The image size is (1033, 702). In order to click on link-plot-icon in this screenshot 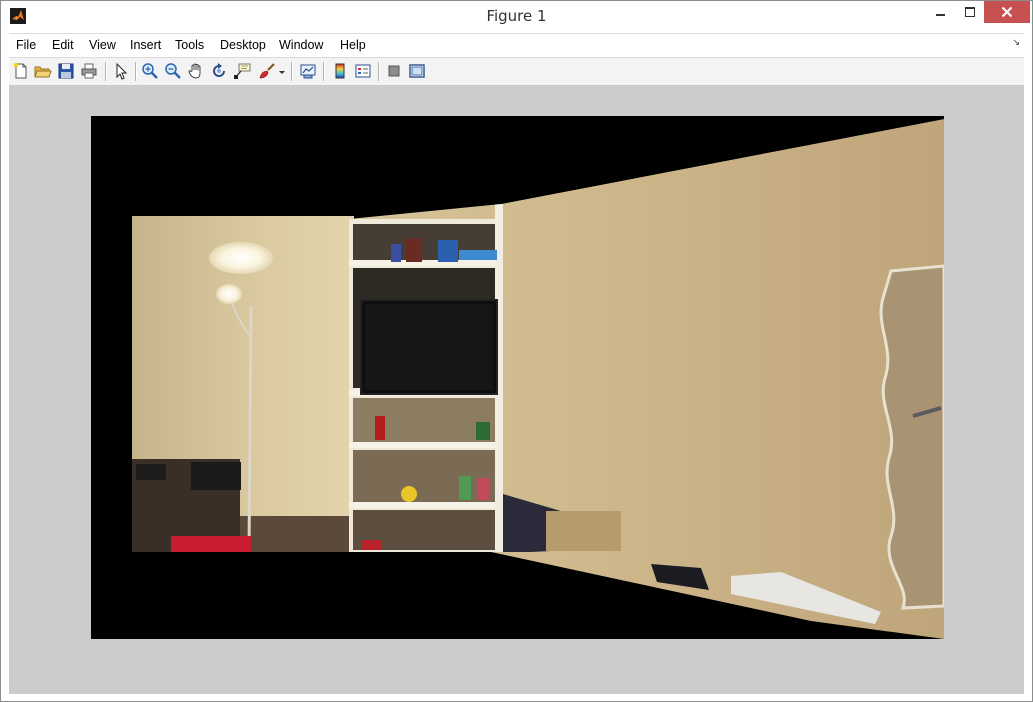, I will do `click(308, 71)`.